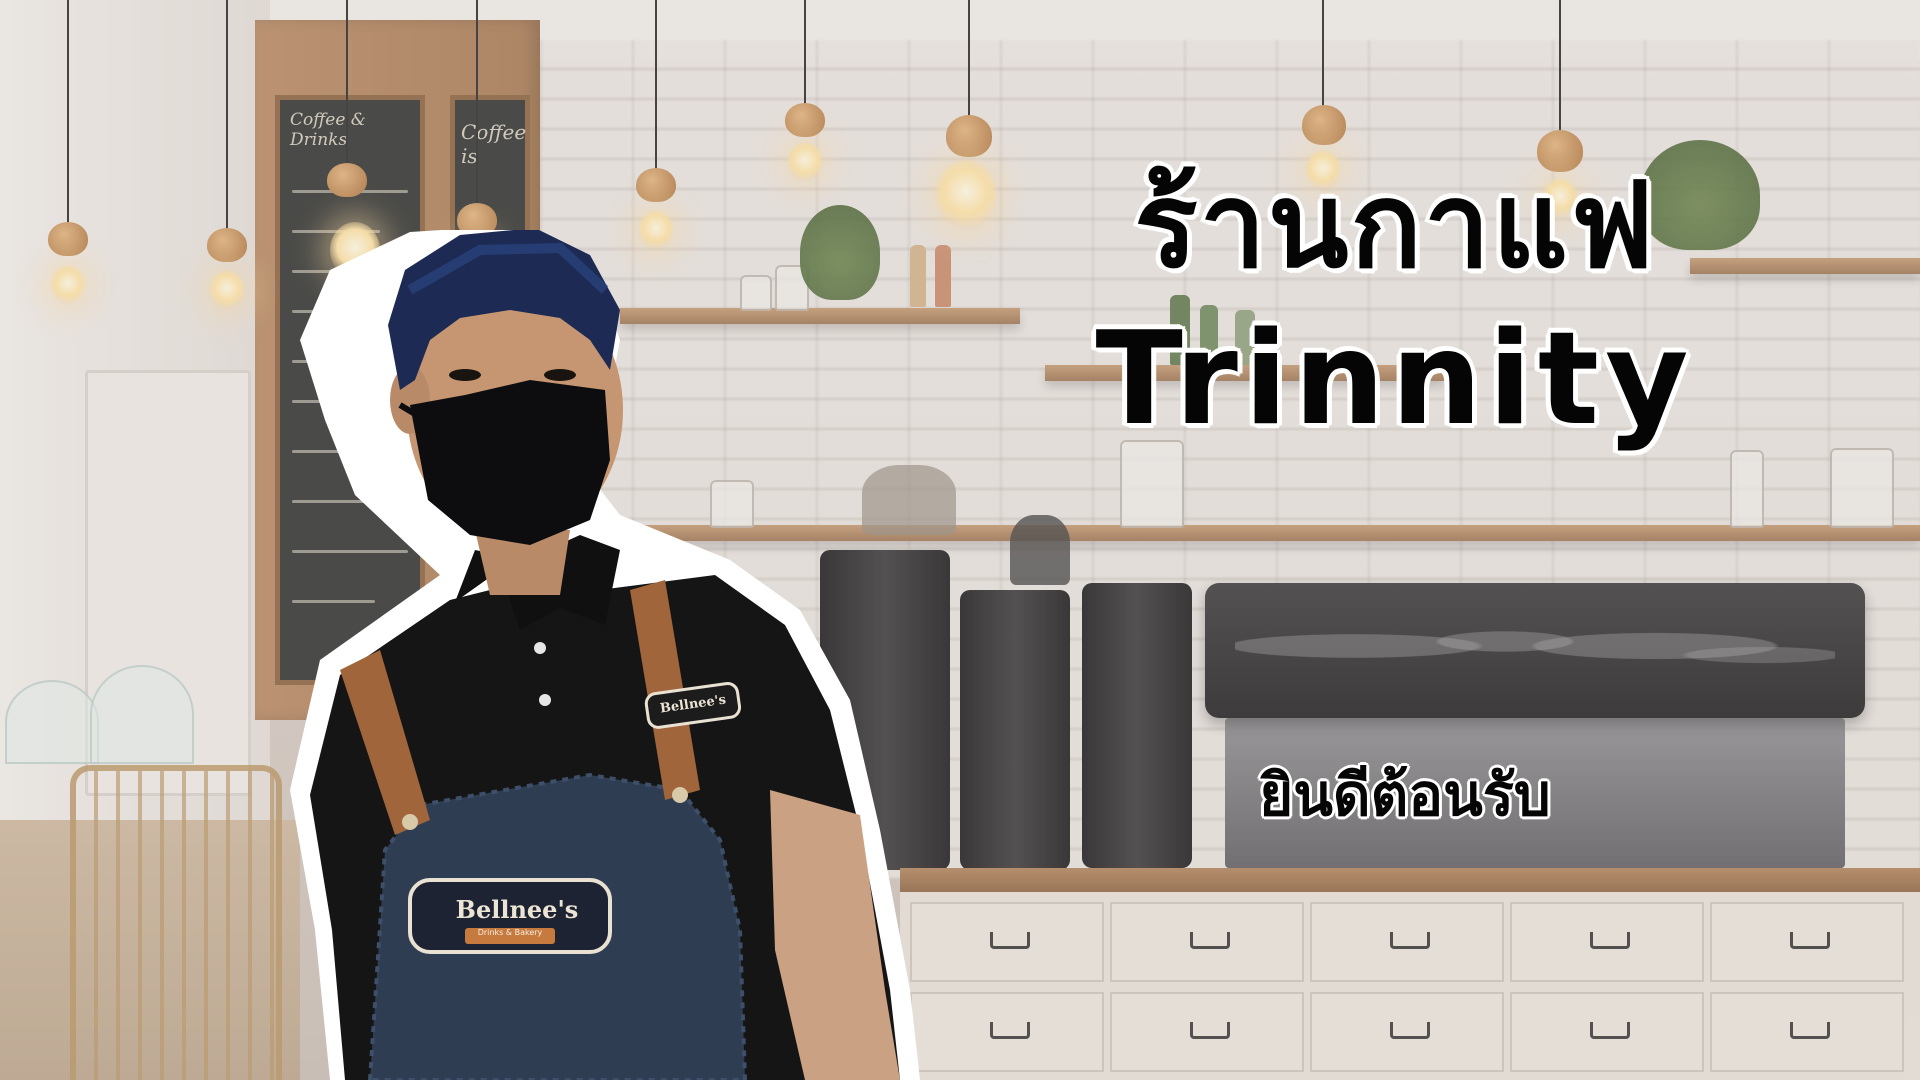 This screenshot has width=1920, height=1080. Describe the element at coordinates (1410, 880) in the screenshot. I see `counter-top` at that location.